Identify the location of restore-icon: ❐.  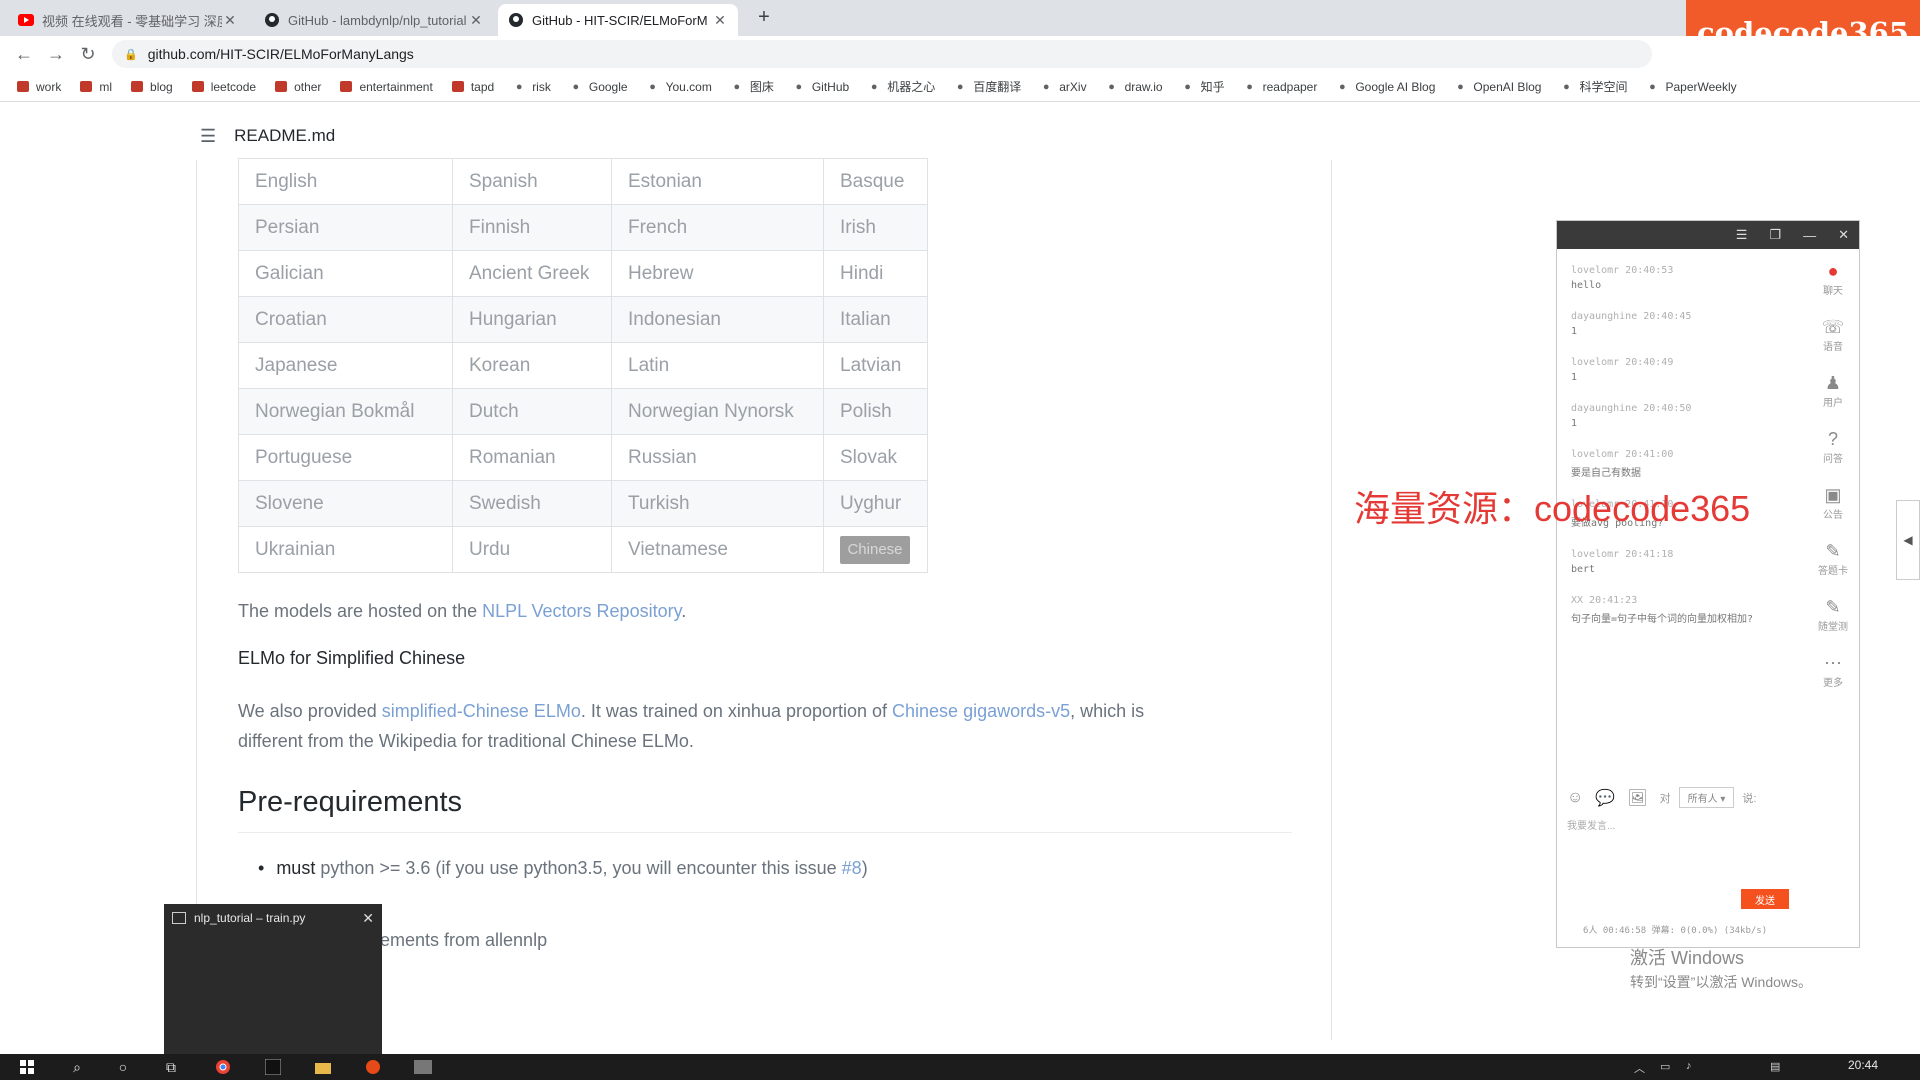
(1775, 235).